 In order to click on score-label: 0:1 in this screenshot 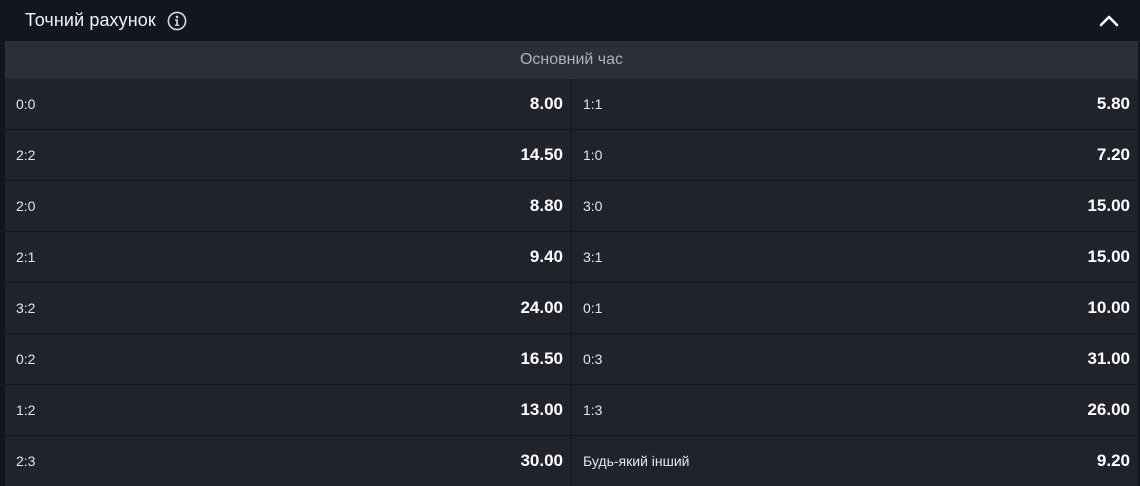, I will do `click(593, 308)`.